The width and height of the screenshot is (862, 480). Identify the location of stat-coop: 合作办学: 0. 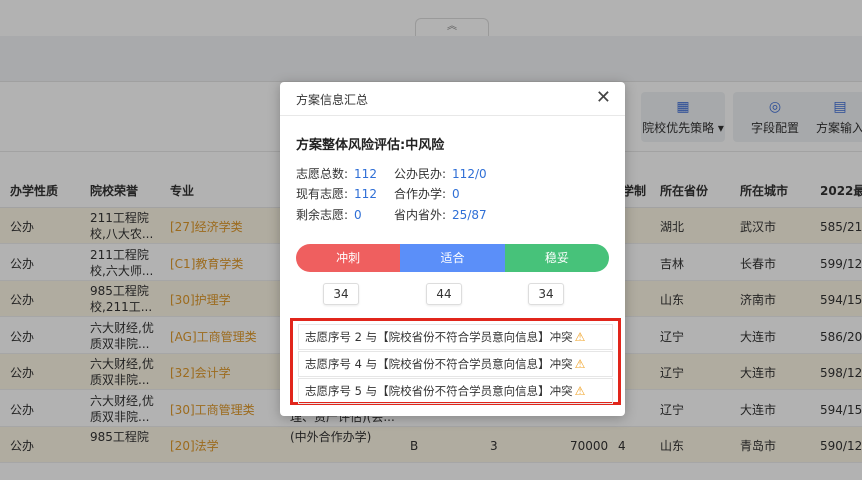
(427, 194).